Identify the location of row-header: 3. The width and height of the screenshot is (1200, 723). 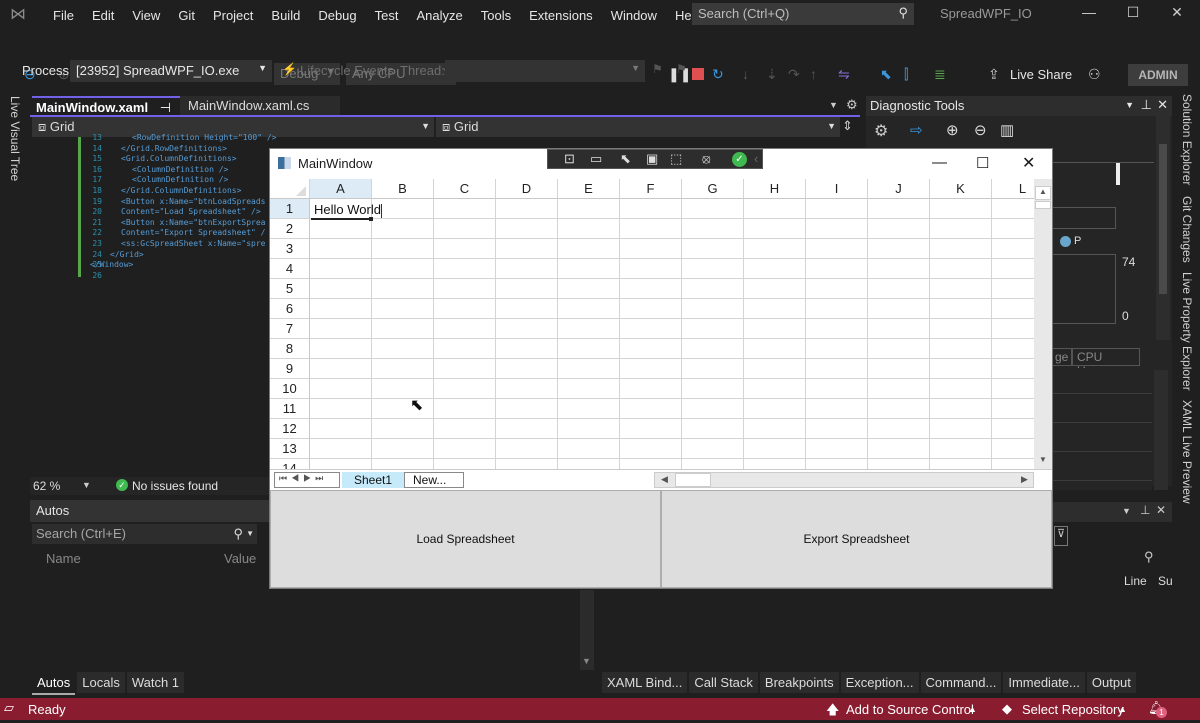
(290, 249).